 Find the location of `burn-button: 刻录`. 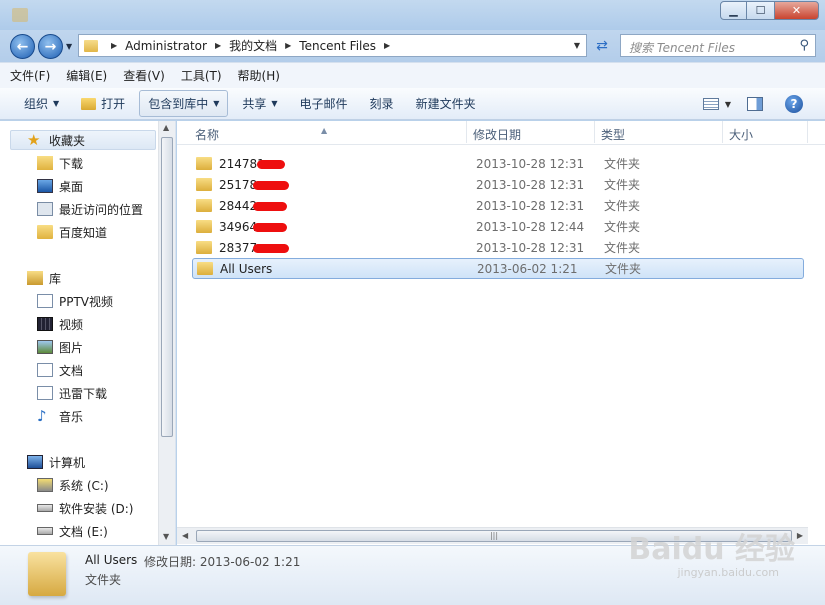

burn-button: 刻录 is located at coordinates (382, 103).